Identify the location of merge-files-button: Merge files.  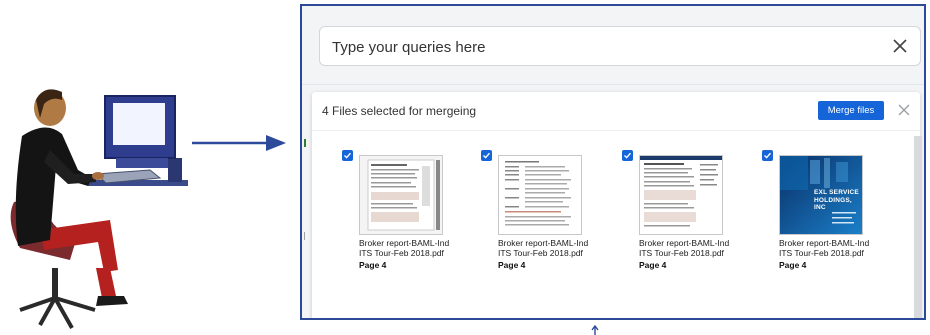
(851, 110).